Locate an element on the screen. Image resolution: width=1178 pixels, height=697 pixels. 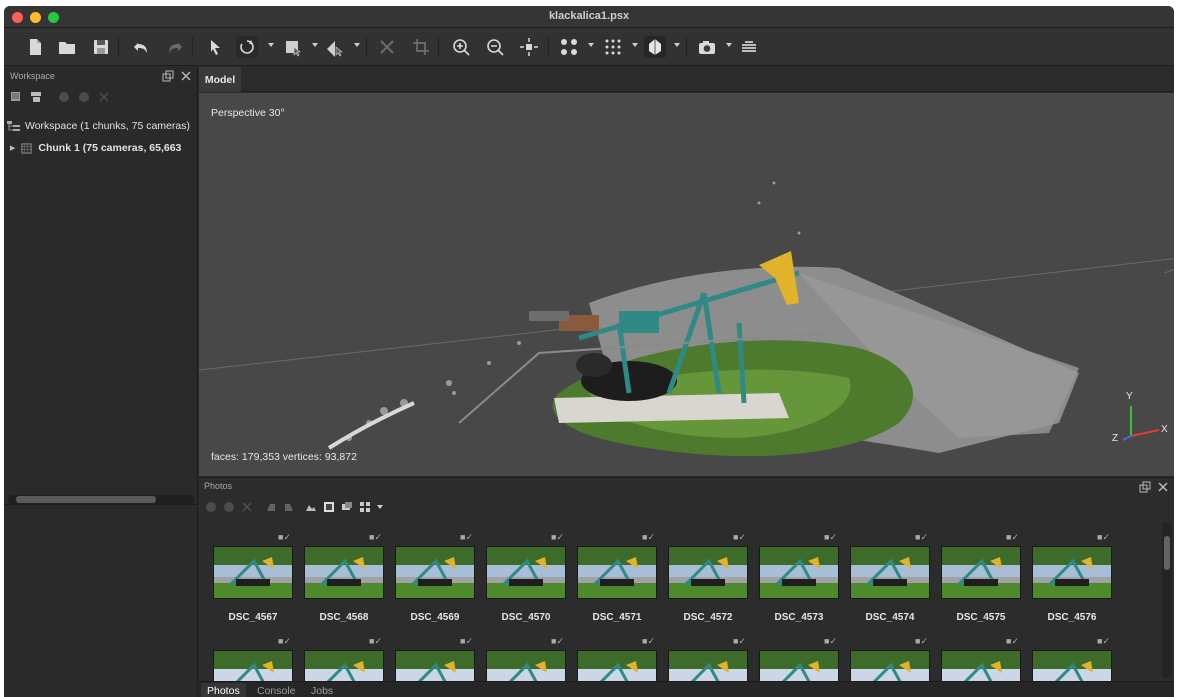
close-photos-panel-icon is located at coordinates (1163, 487).